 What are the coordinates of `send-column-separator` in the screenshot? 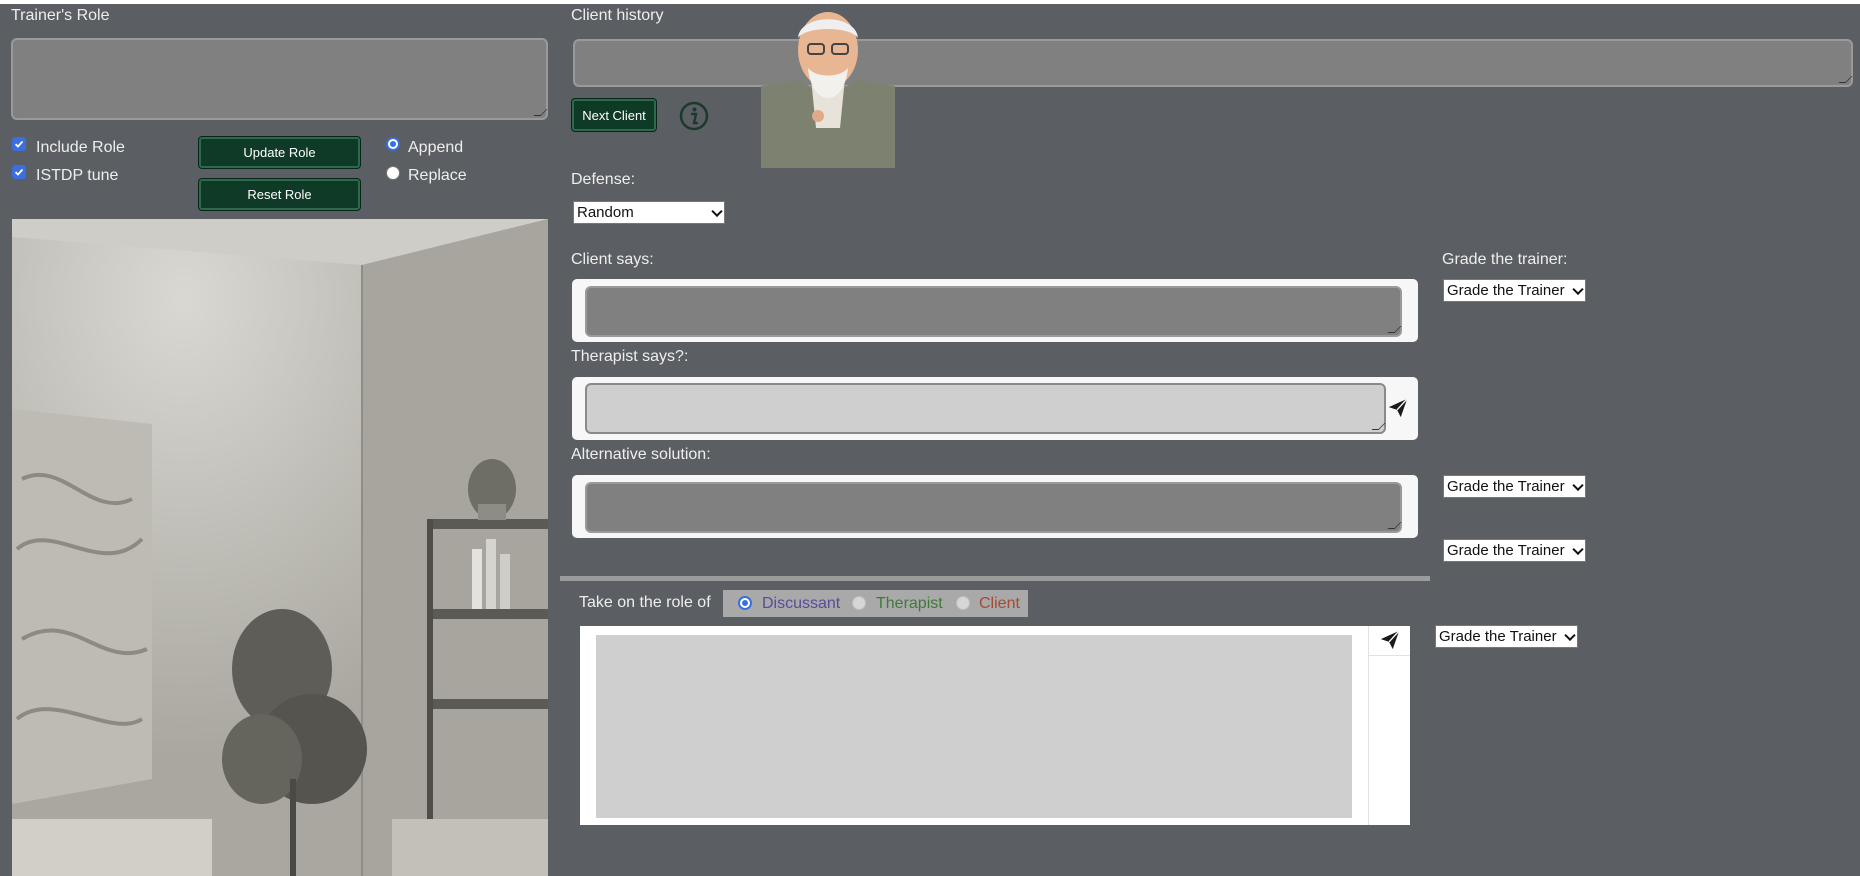 It's located at (1389, 655).